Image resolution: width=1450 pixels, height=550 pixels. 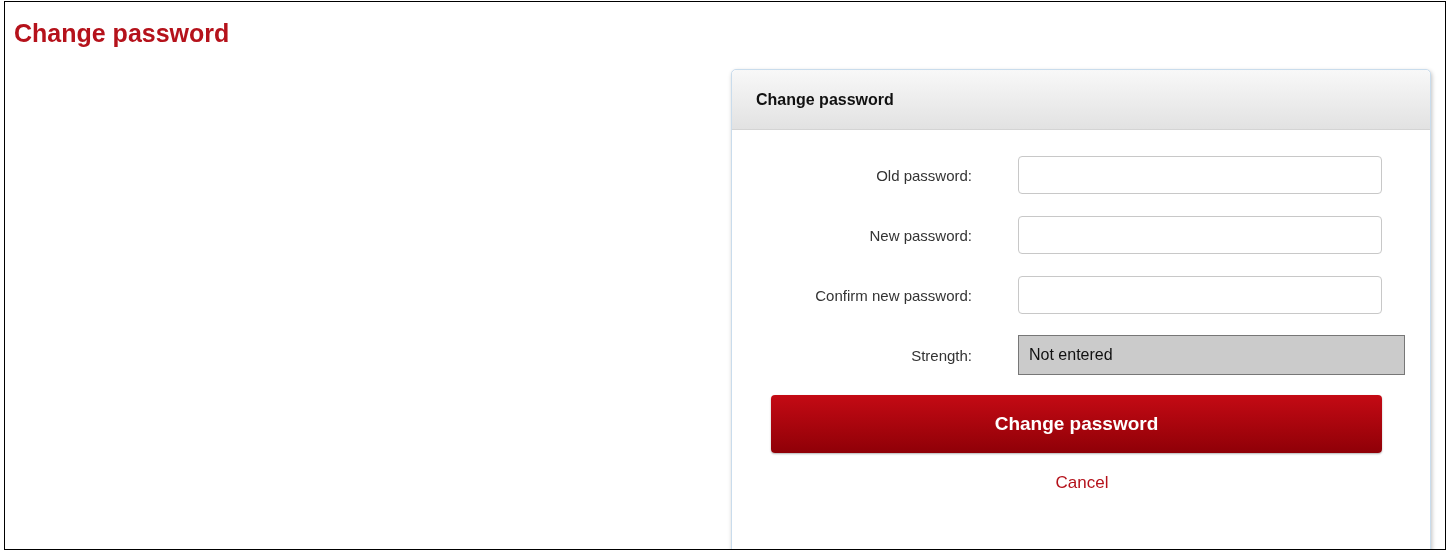 I want to click on field-label: Old password:, so click(x=924, y=175).